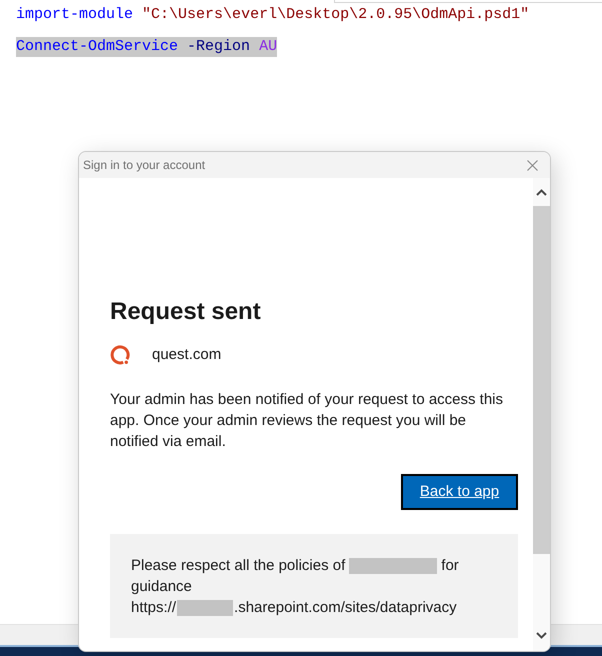 The width and height of the screenshot is (602, 656). Describe the element at coordinates (273, 15) in the screenshot. I see `code-line: import-module "C:\Users\everl\Desktop\2.0.95\OdmApi.psd1"` at that location.